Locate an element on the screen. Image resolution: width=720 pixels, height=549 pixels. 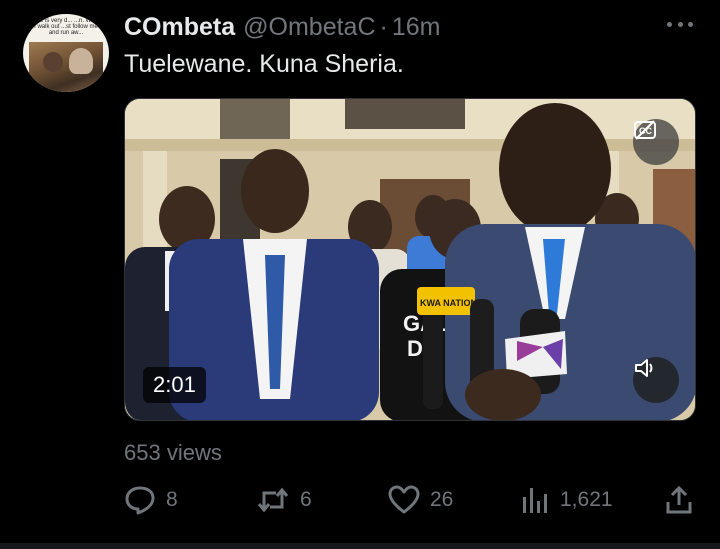
repost-button: 6 is located at coordinates (284, 500).